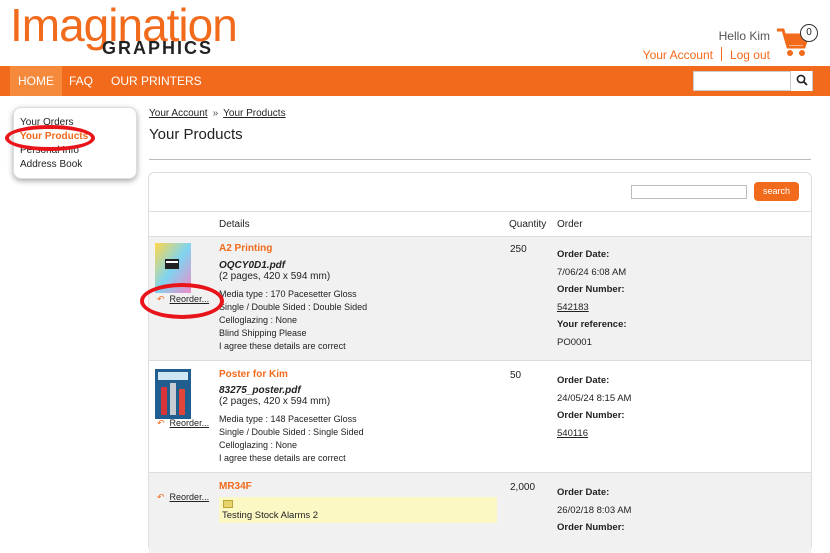 Image resolution: width=830 pixels, height=553 pixels. Describe the element at coordinates (36, 81) in the screenshot. I see `nav-home: HOME` at that location.